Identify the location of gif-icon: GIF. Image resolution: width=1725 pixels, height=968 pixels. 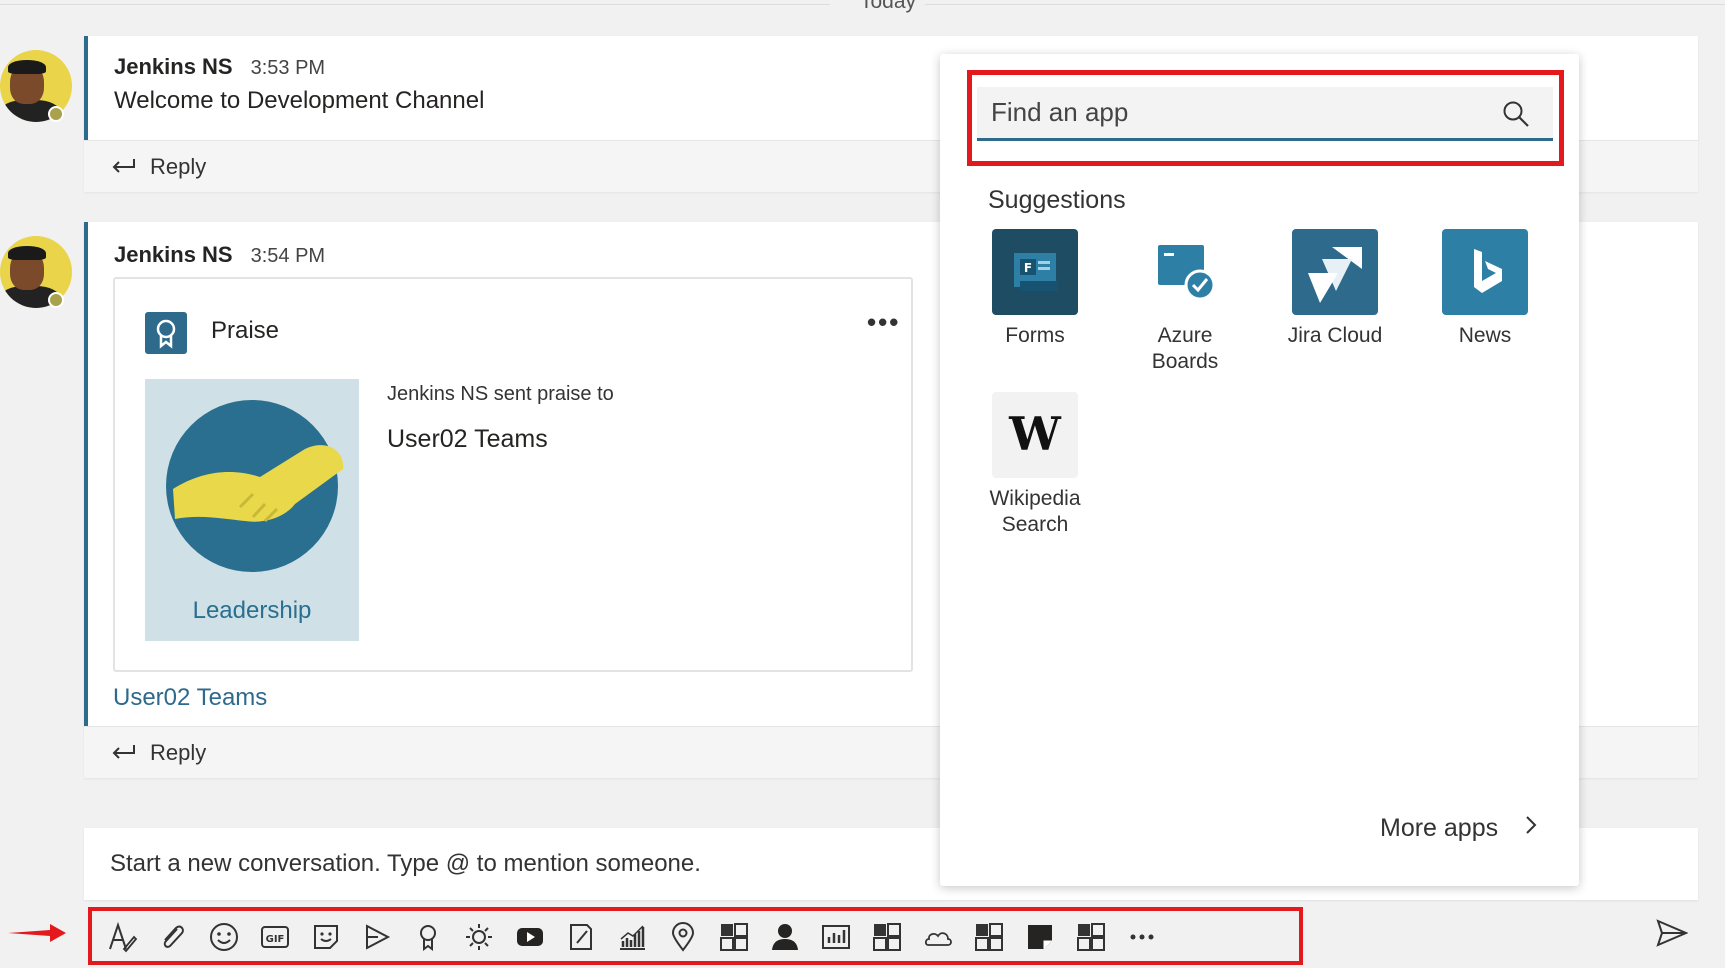
(275, 937).